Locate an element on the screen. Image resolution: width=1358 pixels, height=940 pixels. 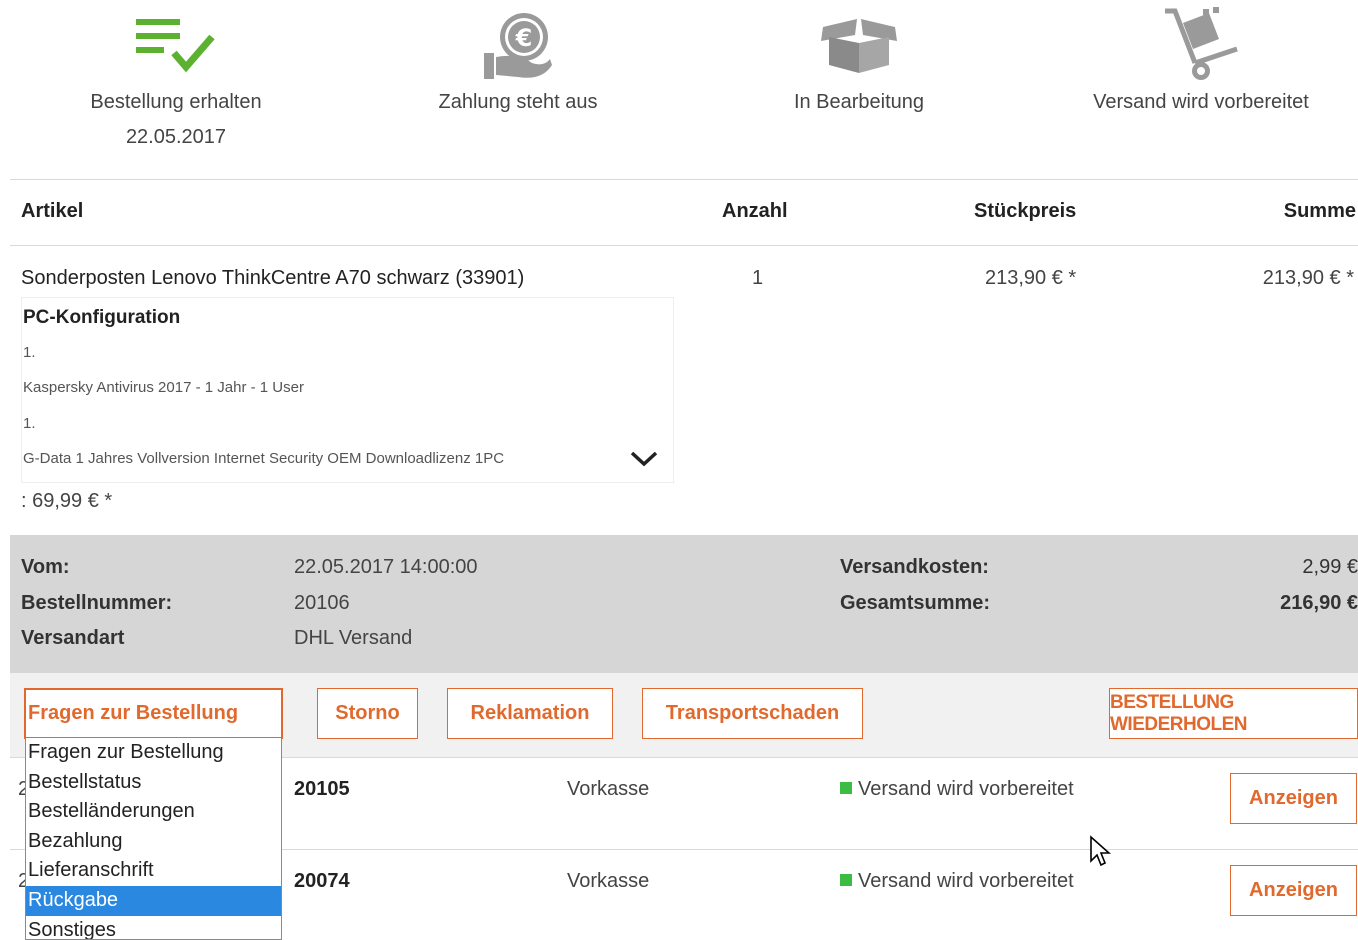
step-label: Zahlung steht aus is located at coordinates (518, 102).